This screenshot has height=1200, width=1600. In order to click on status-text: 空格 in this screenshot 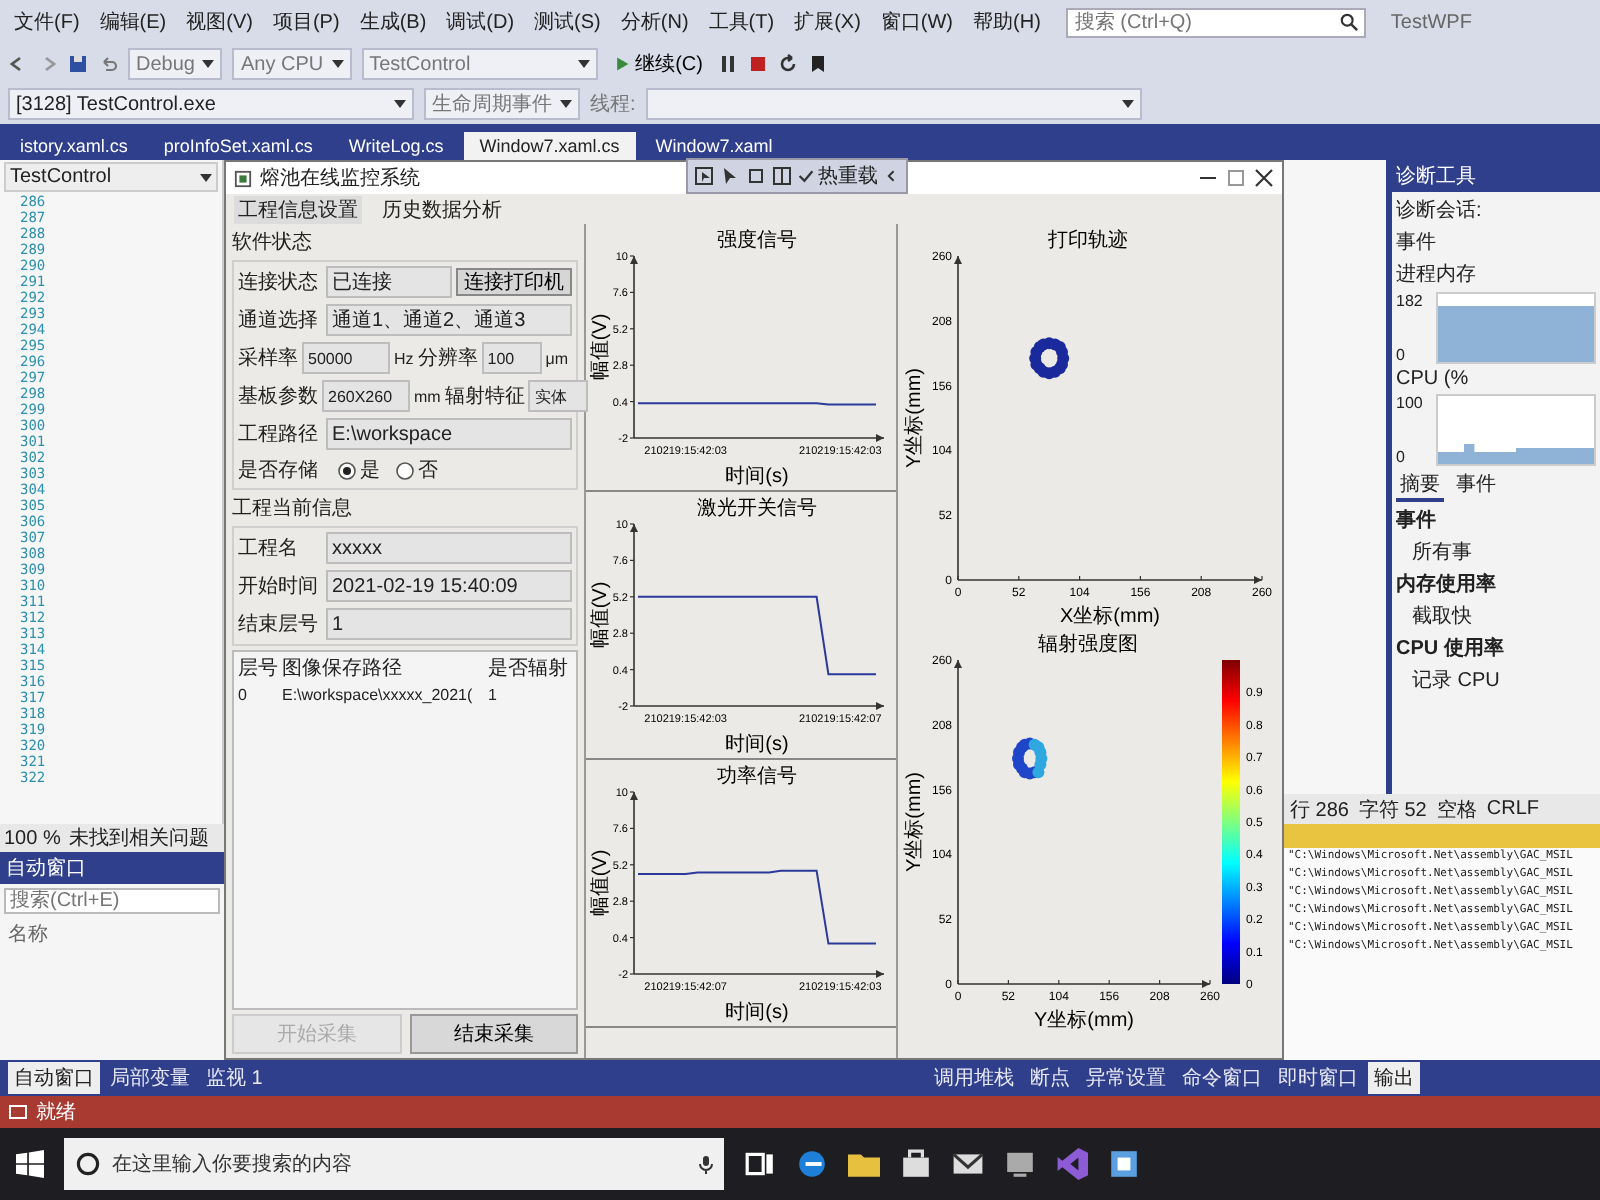, I will do `click(1456, 810)`.